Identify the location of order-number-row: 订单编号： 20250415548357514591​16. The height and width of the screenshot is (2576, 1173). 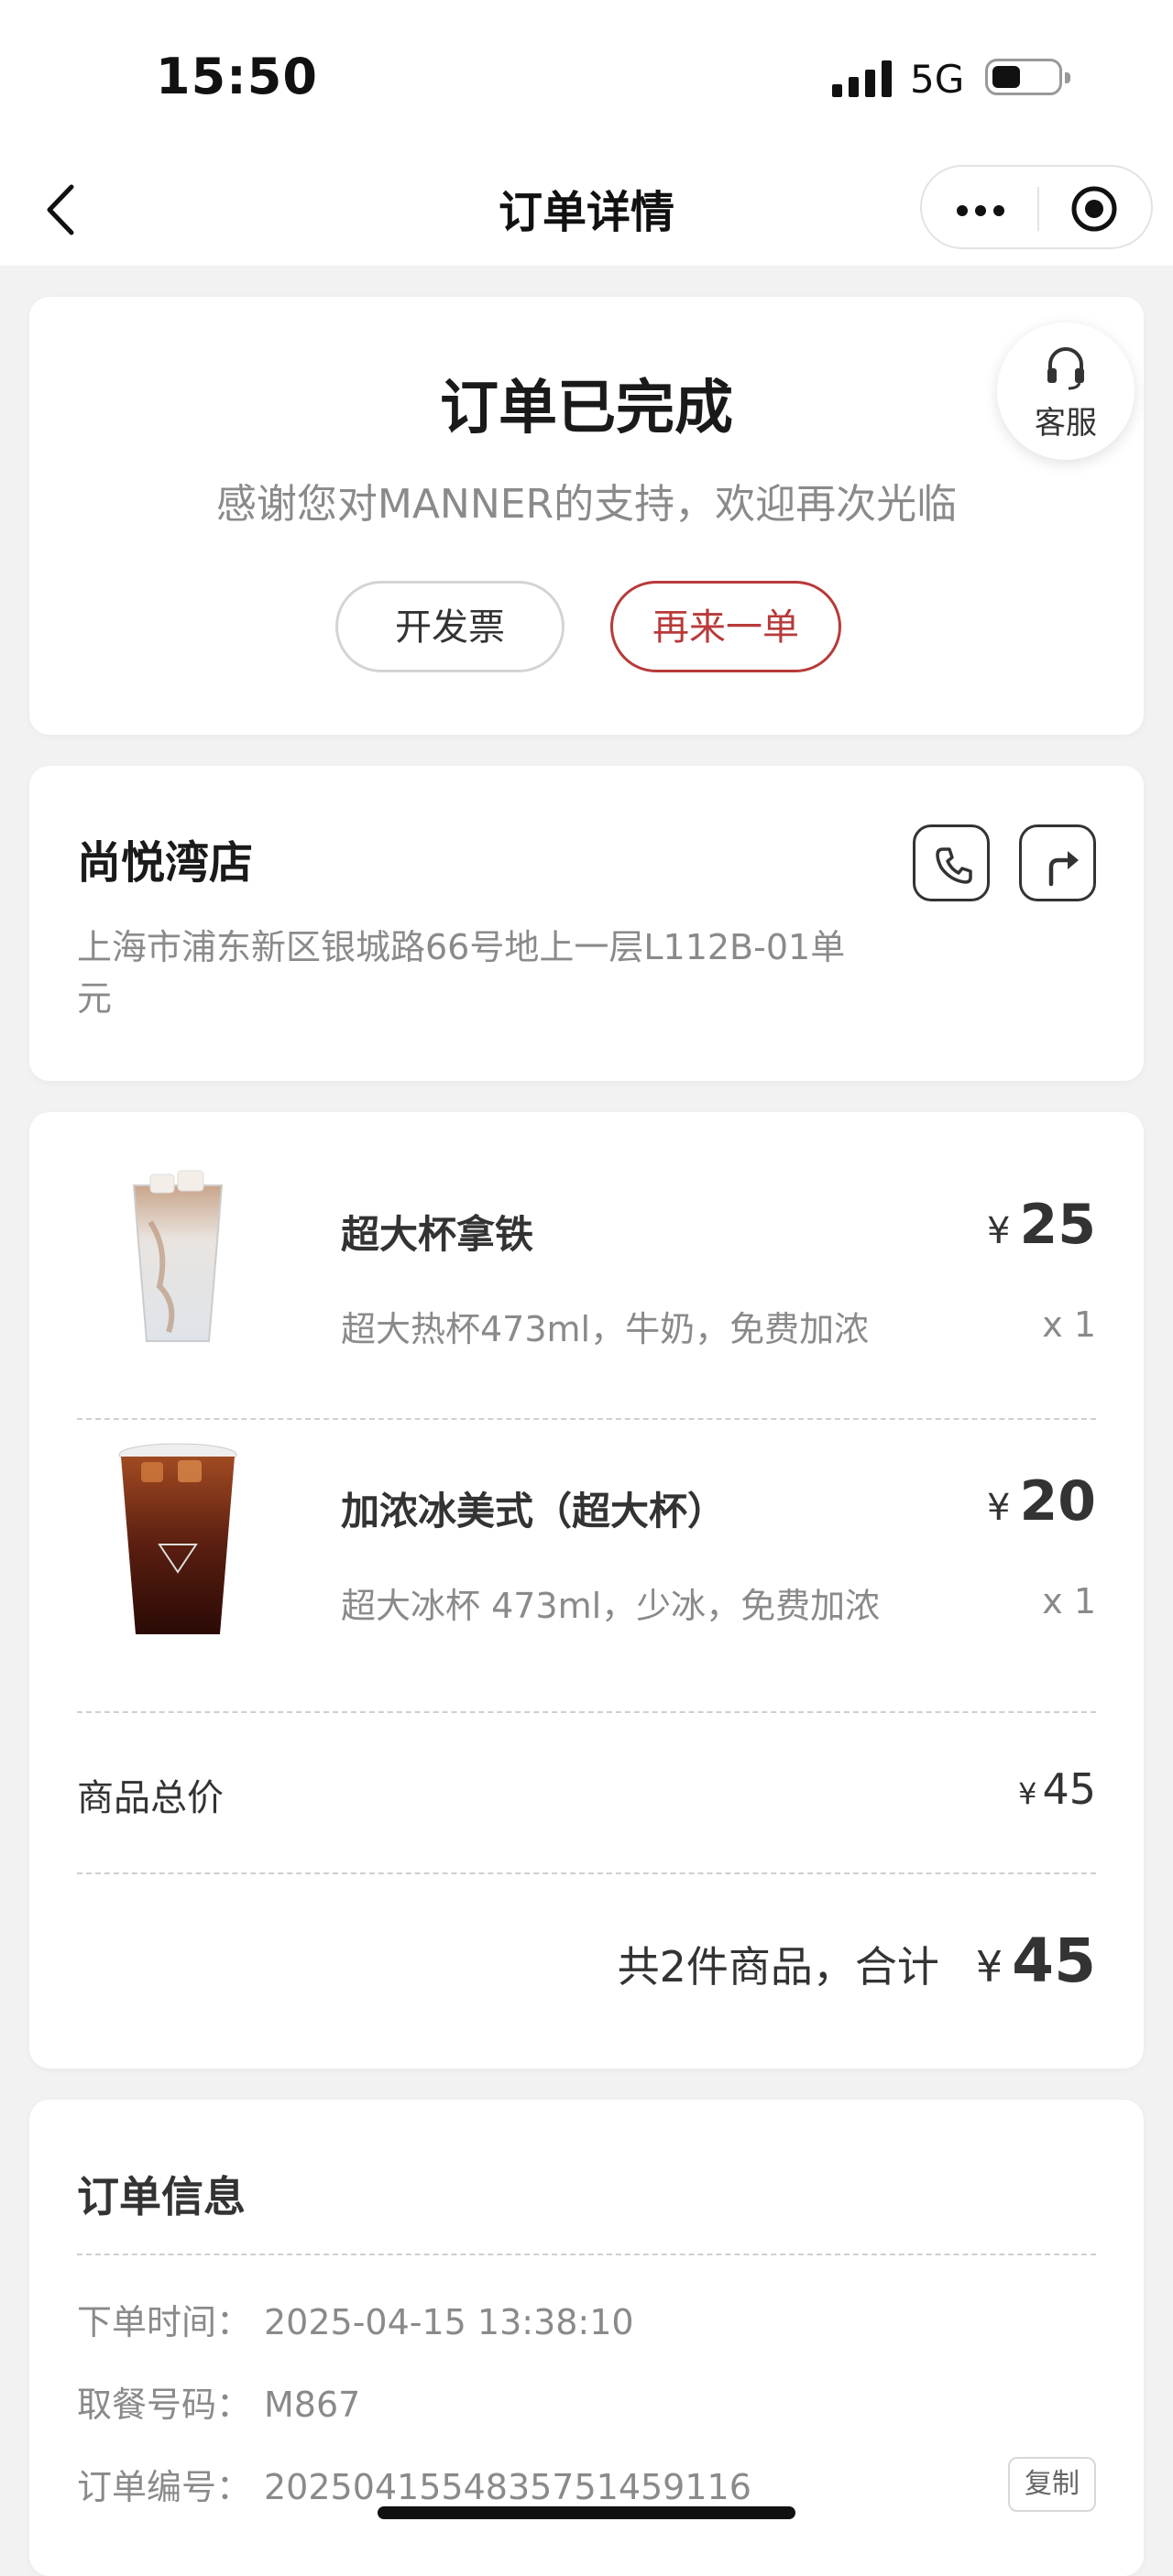
(414, 2484).